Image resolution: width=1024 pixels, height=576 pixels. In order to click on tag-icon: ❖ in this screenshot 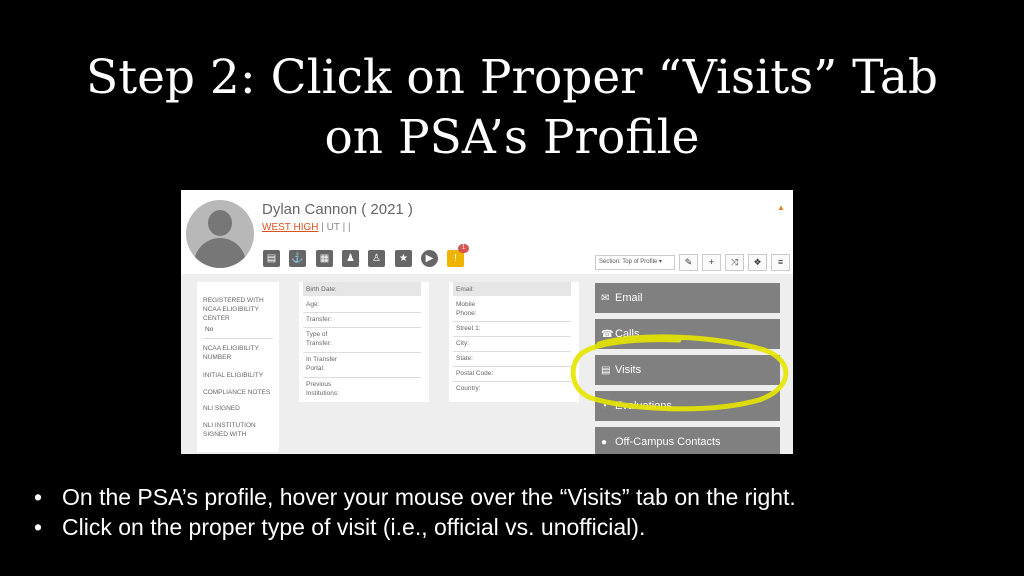, I will do `click(757, 262)`.